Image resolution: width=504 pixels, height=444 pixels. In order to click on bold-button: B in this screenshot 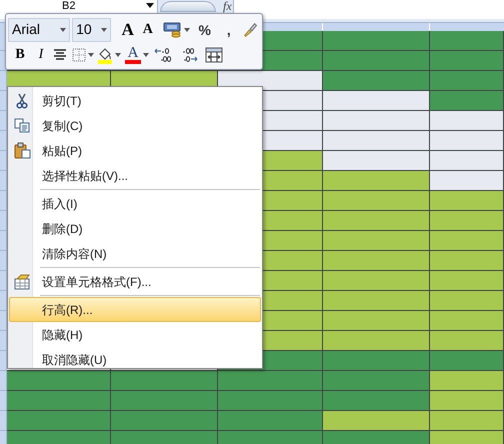, I will do `click(20, 55)`.